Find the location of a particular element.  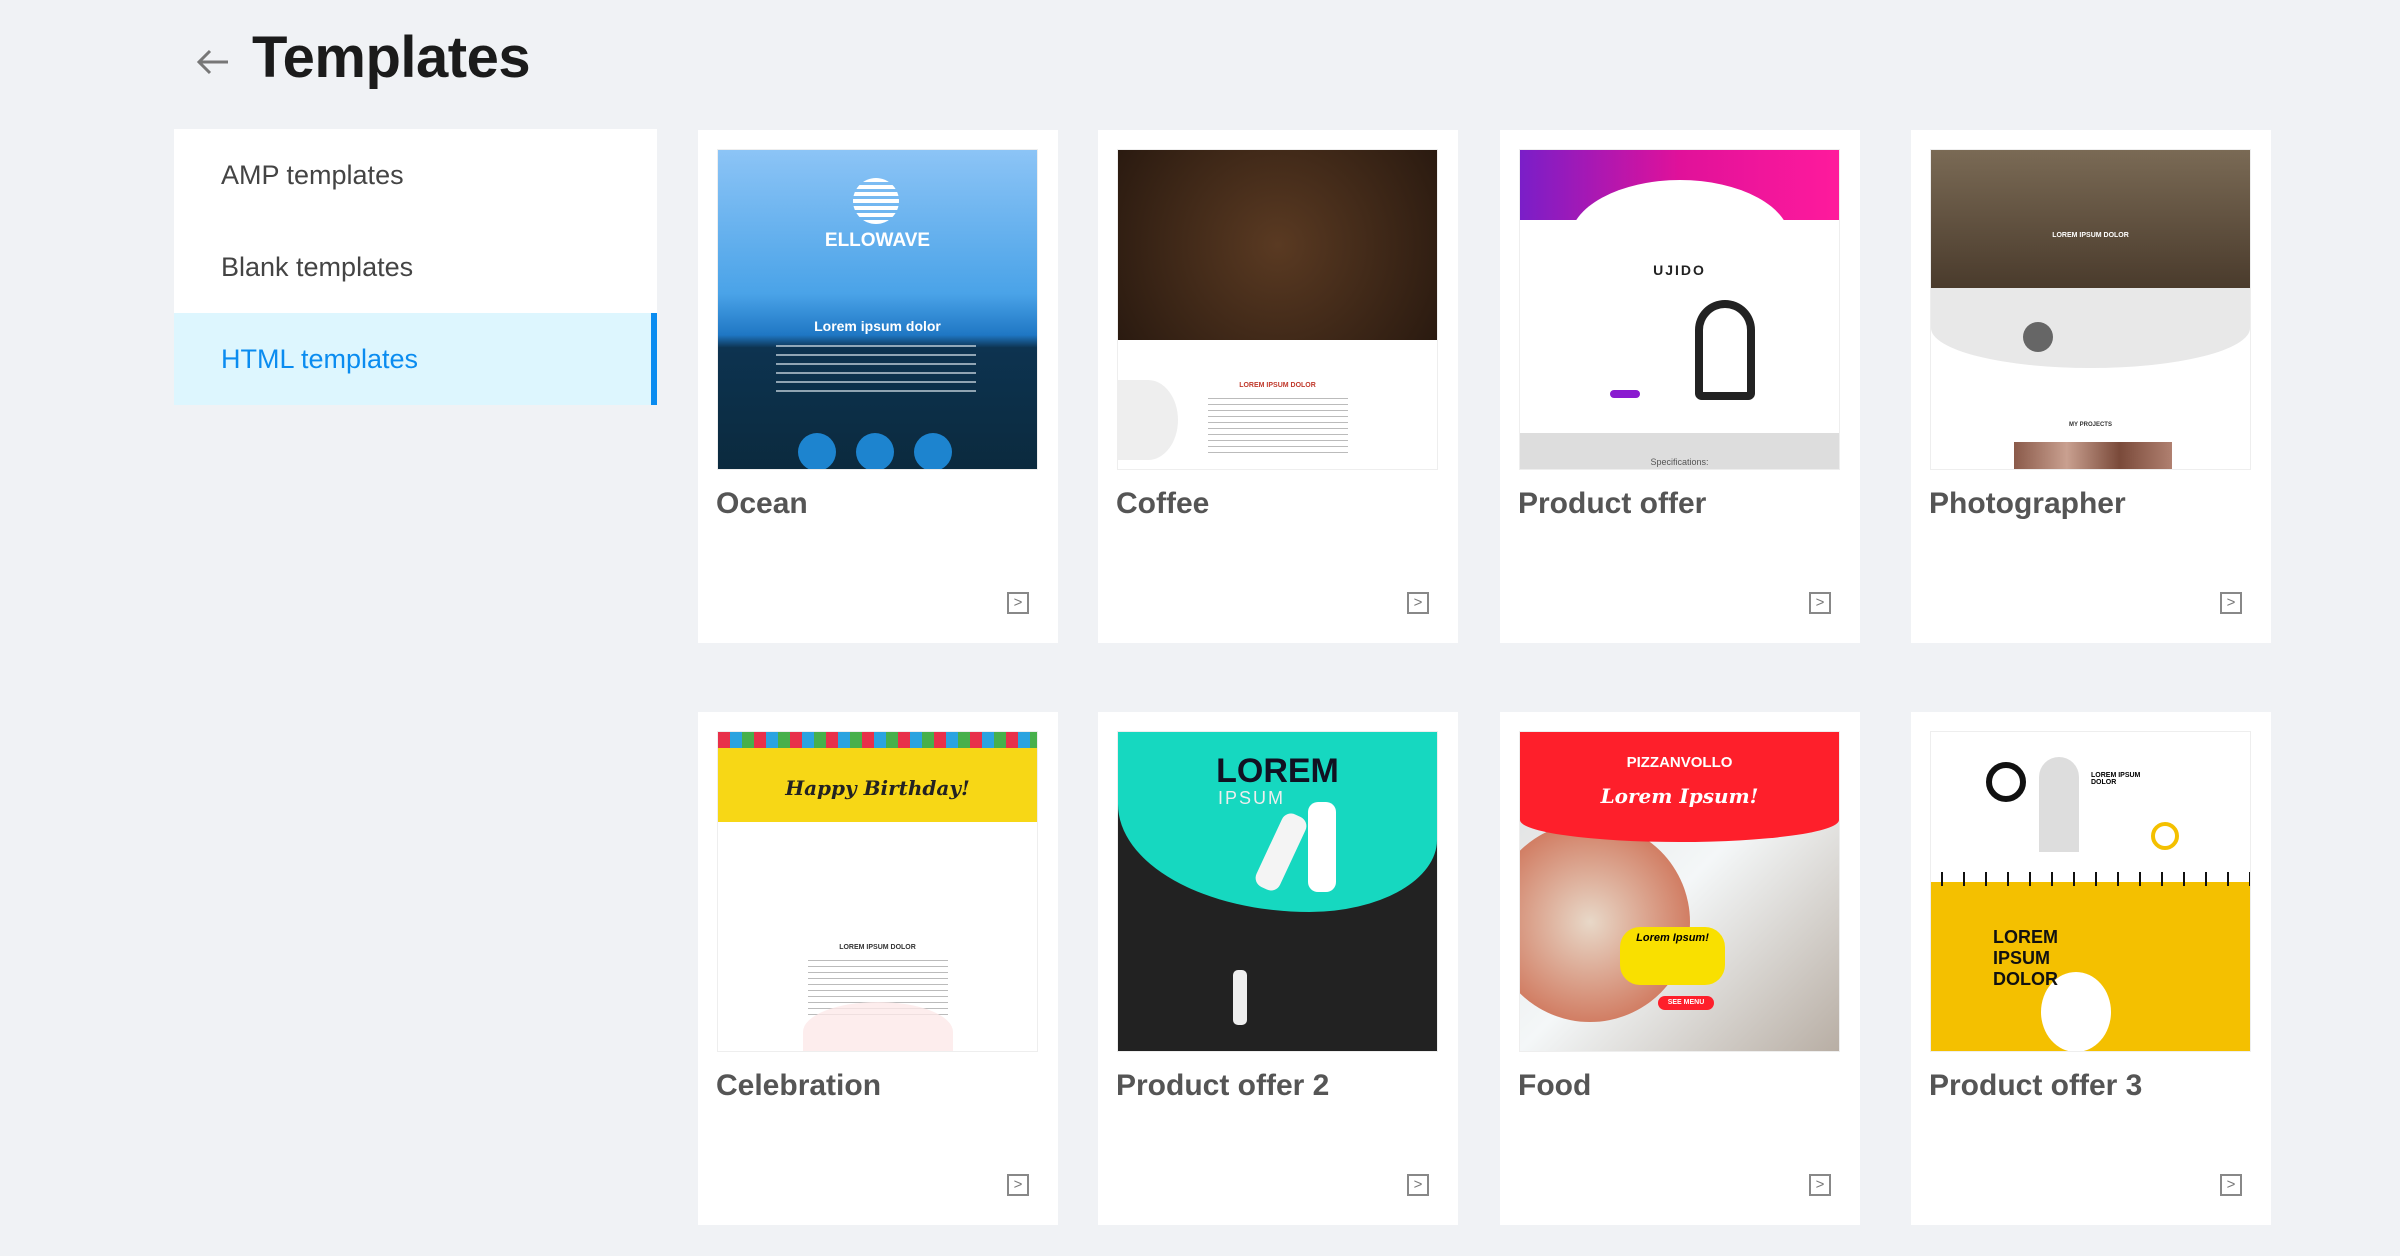

back-button is located at coordinates (214, 62).